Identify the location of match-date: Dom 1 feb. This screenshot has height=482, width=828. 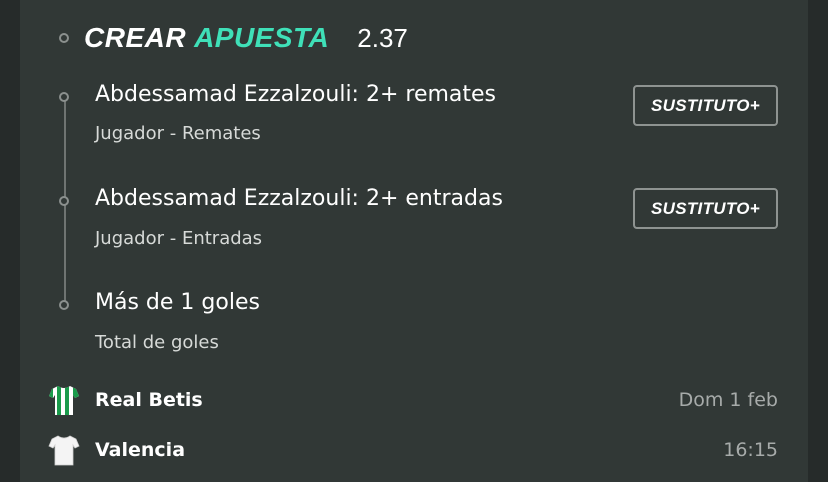
(728, 400).